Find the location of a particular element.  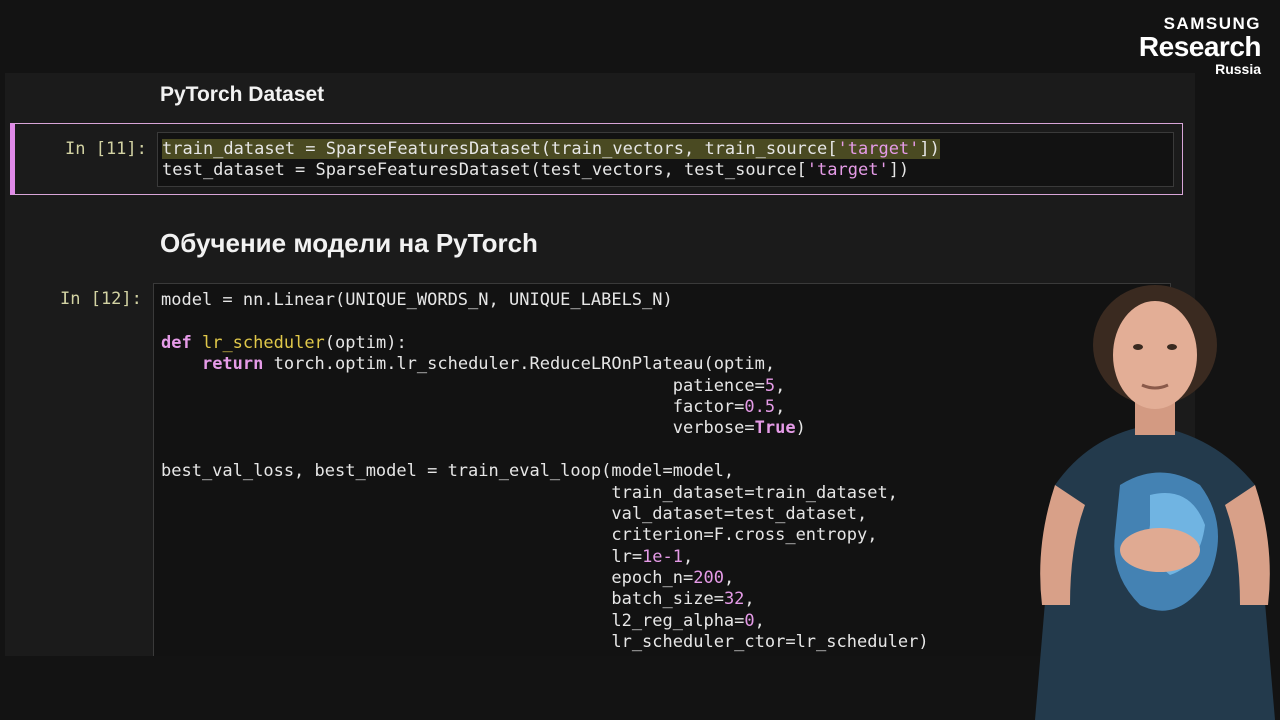

code-line: lr_scheduler_ctor=lr_scheduler) is located at coordinates (770, 642).